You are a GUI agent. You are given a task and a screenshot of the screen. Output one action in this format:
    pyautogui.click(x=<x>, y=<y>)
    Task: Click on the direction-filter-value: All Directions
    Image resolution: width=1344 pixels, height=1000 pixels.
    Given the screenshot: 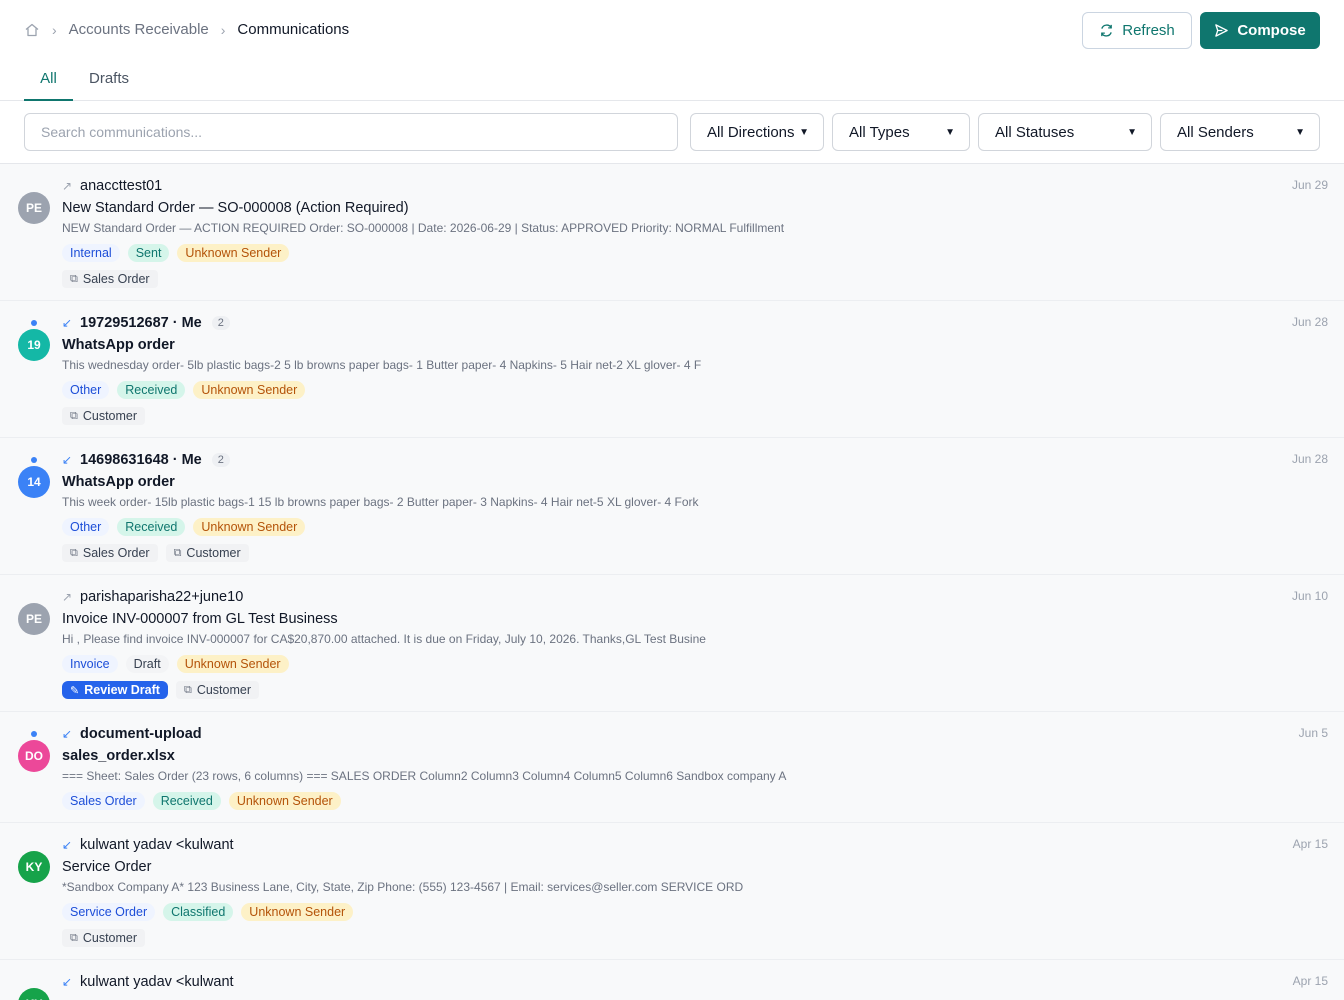 What is the action you would take?
    pyautogui.click(x=751, y=132)
    